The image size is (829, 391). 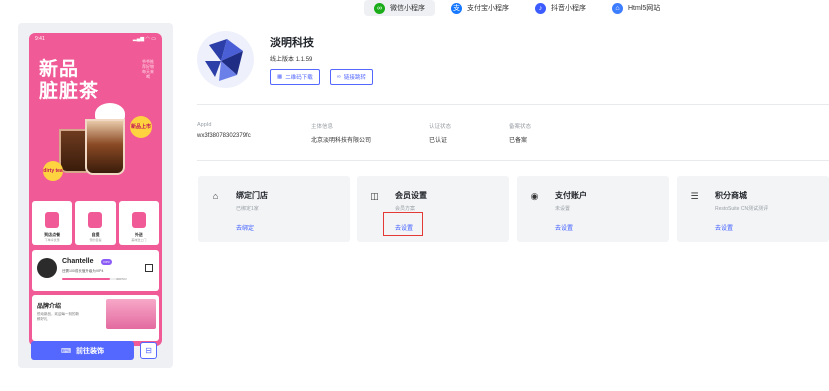 What do you see at coordinates (438, 141) in the screenshot?
I see `info-value: 已认证` at bounding box center [438, 141].